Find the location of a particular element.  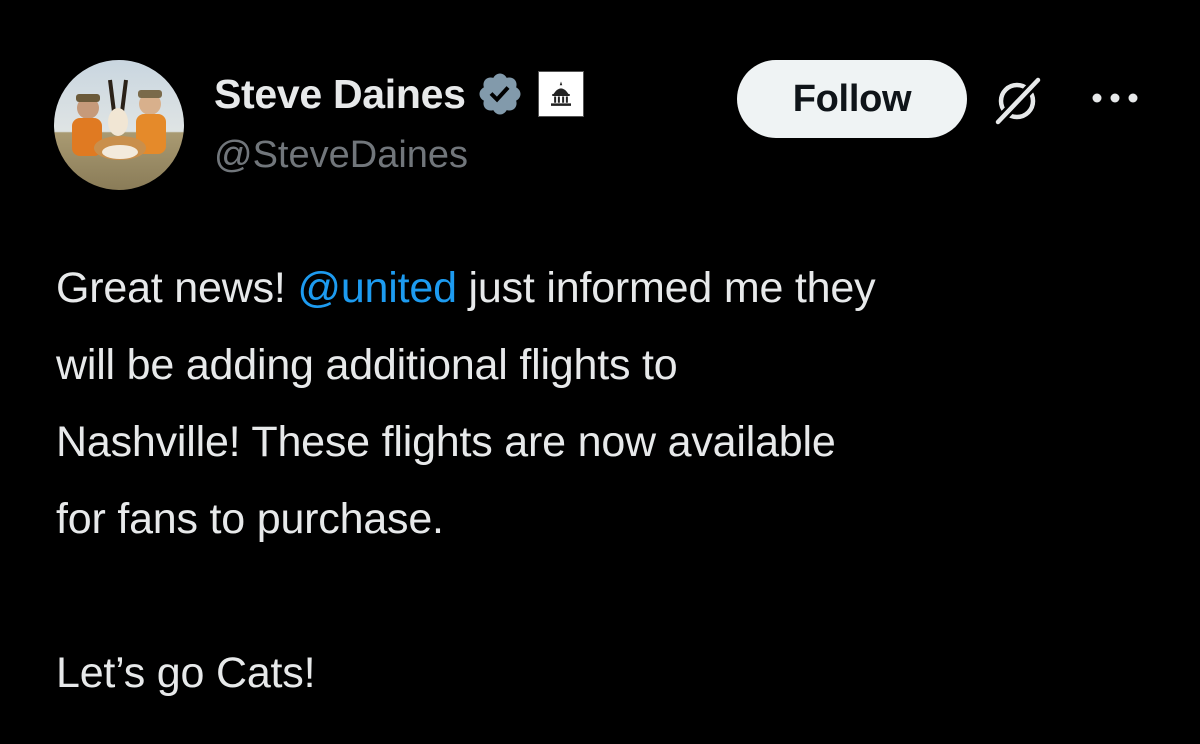

avatar-photo is located at coordinates (119, 125).